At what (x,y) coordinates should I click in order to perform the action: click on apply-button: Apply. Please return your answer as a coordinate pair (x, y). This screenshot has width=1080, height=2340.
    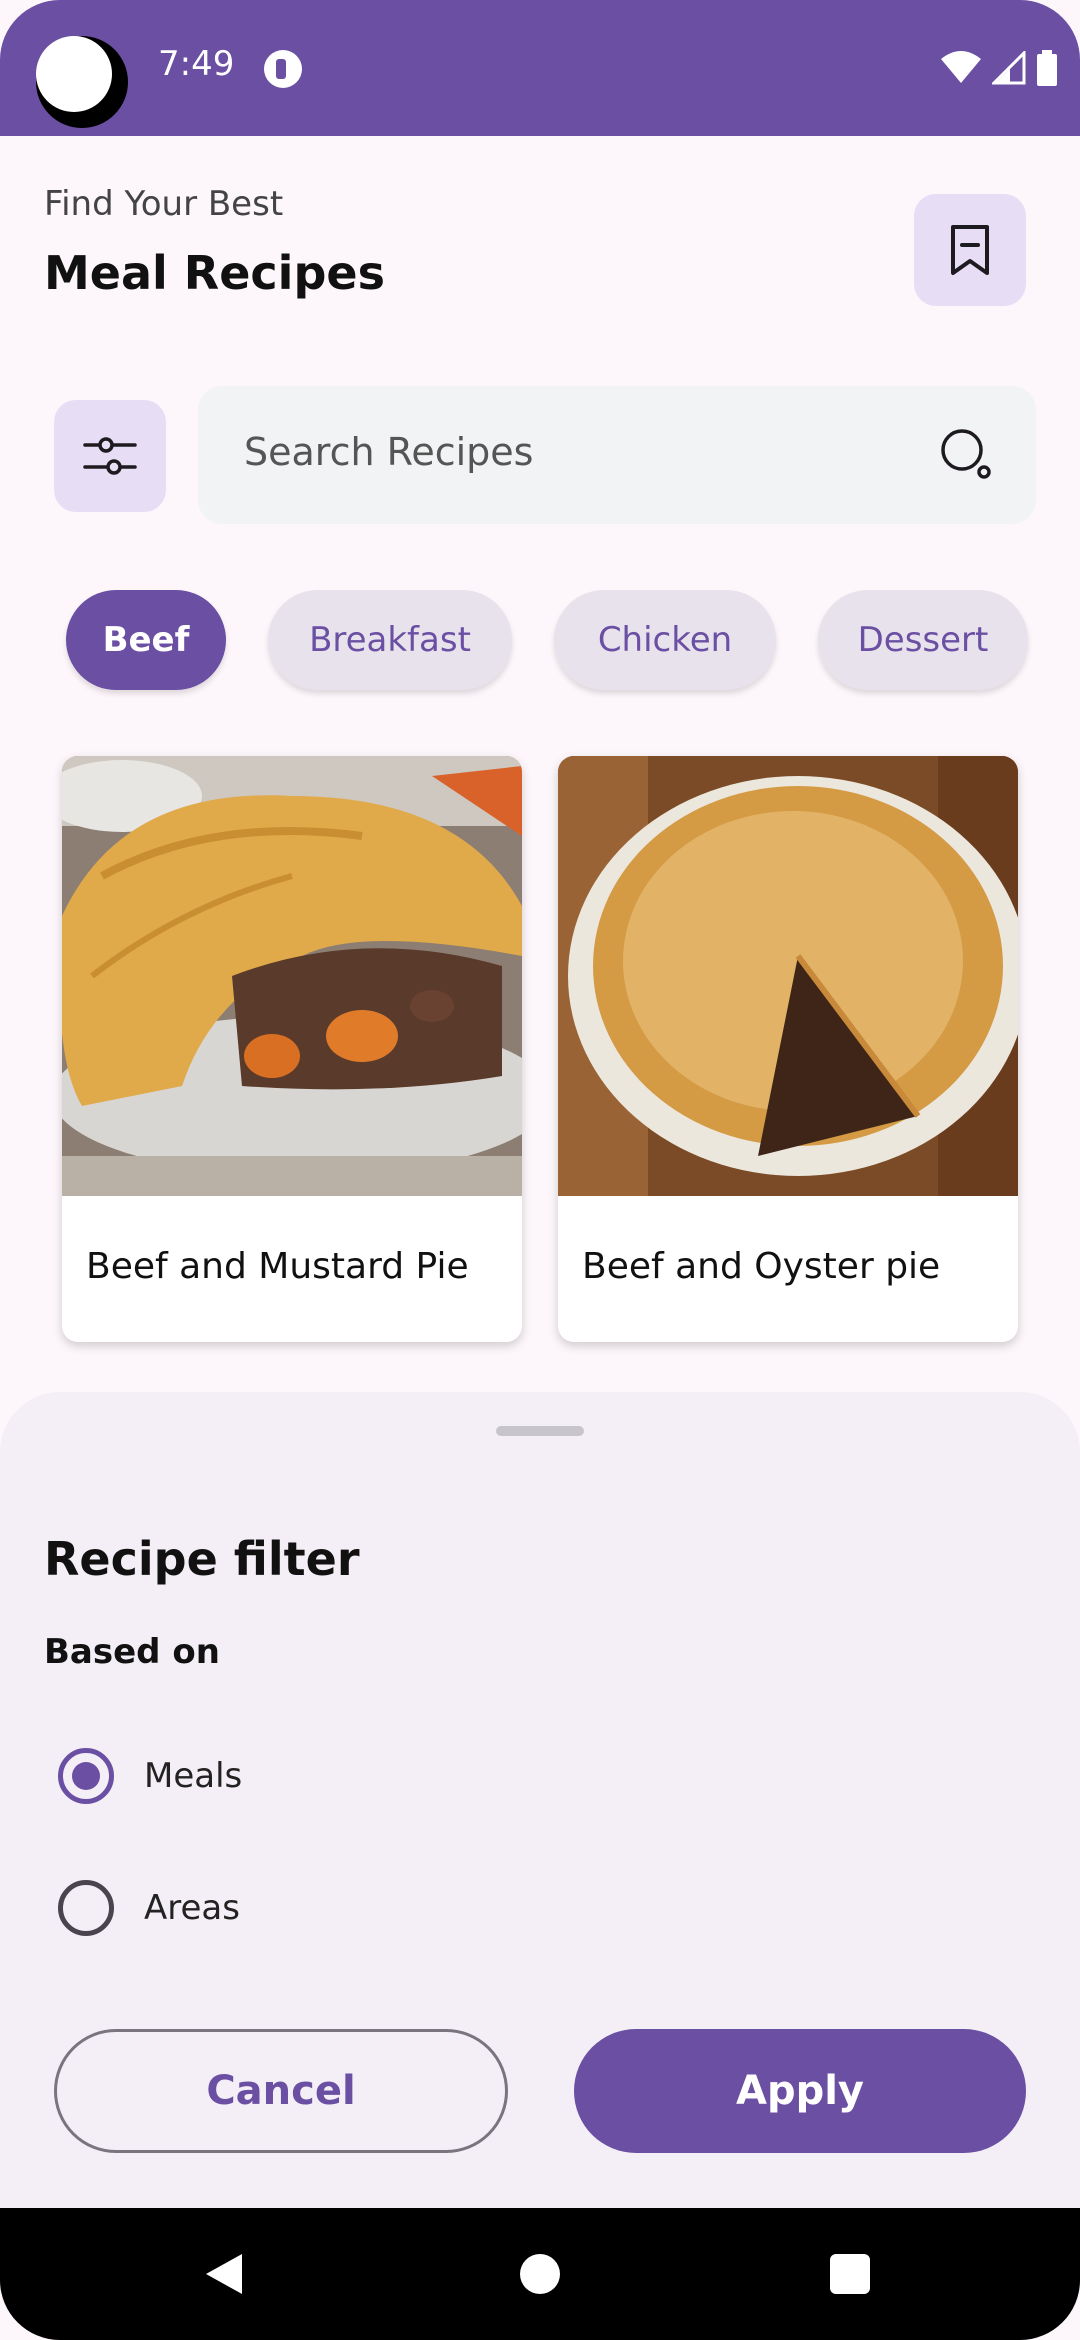
    Looking at the image, I should click on (800, 2091).